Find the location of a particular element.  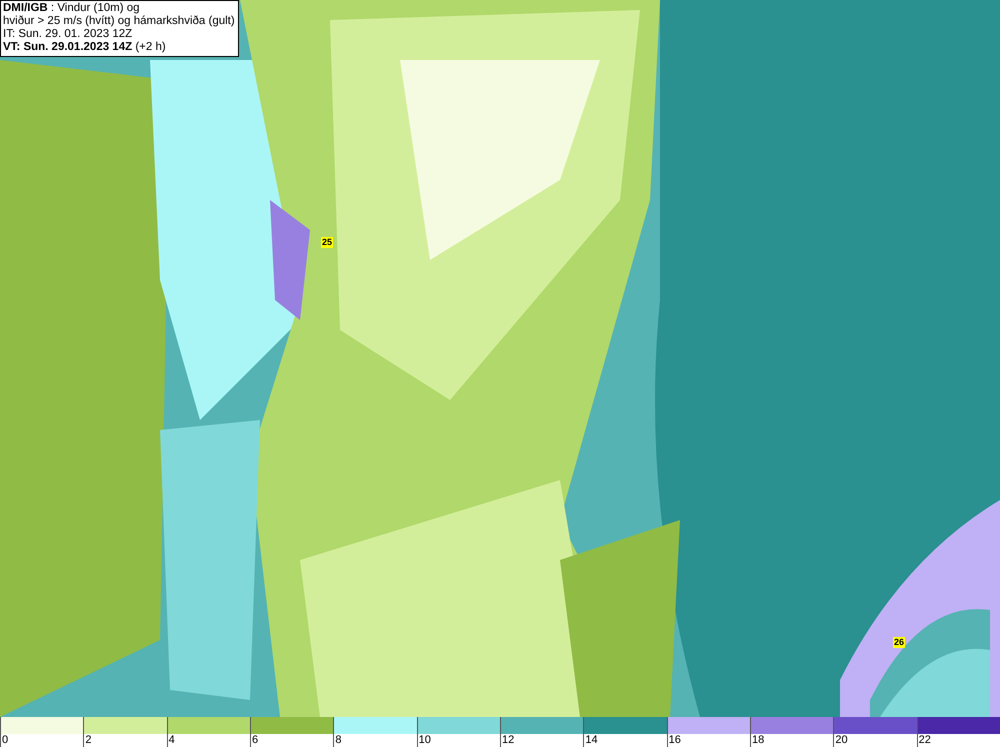

legend-tick-label: 10 is located at coordinates (424, 740).